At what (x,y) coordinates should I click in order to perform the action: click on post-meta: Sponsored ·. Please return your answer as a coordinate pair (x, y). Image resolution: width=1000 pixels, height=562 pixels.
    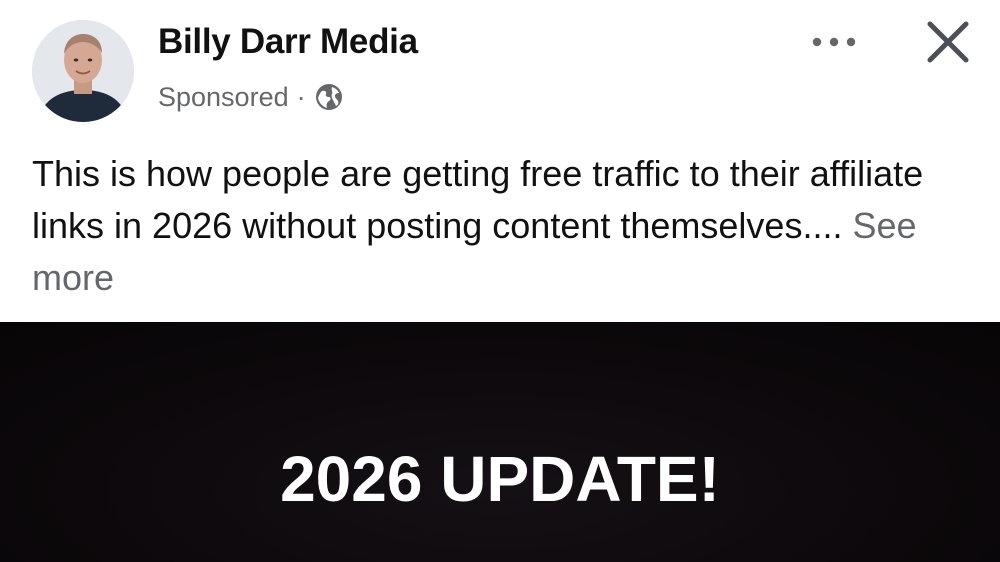
    Looking at the image, I should click on (251, 97).